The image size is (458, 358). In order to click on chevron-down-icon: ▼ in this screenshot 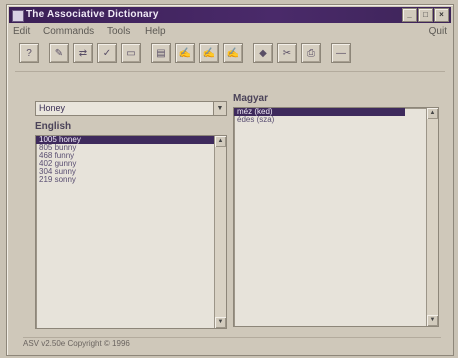, I will do `click(219, 108)`.